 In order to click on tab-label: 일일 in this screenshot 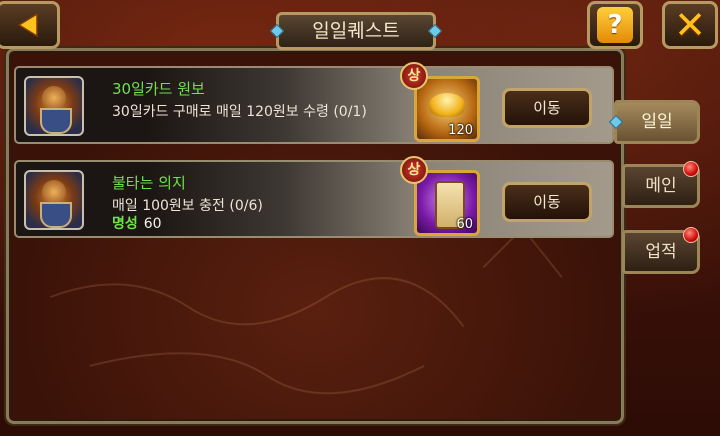, I will do `click(657, 122)`.